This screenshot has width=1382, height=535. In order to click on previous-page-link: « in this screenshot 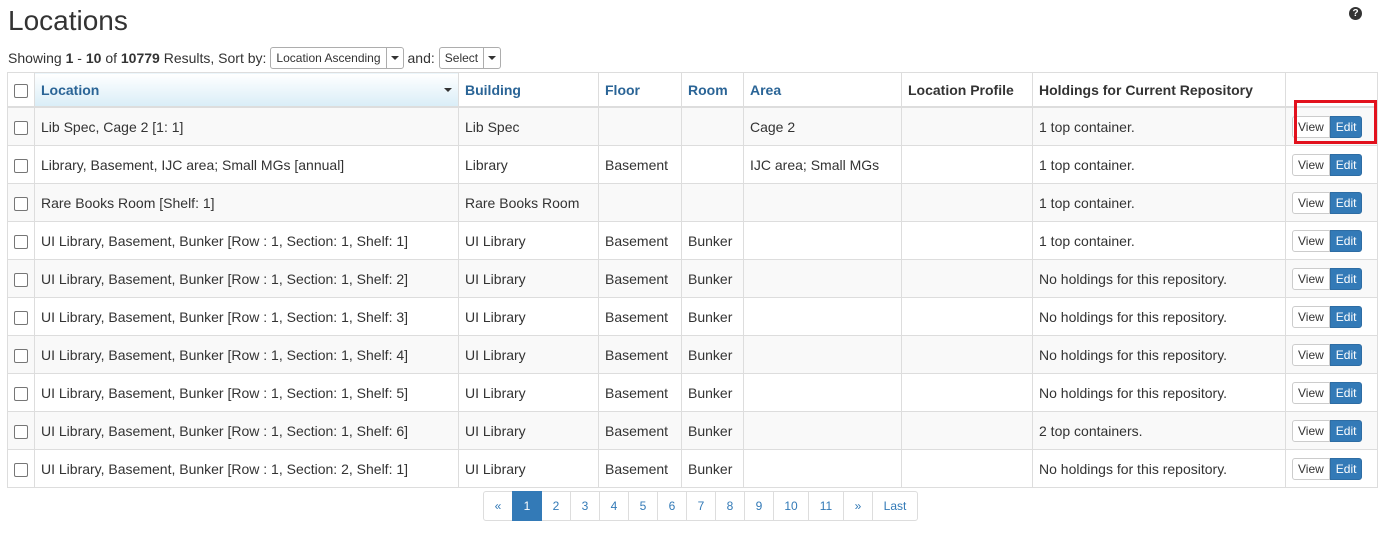, I will do `click(498, 506)`.